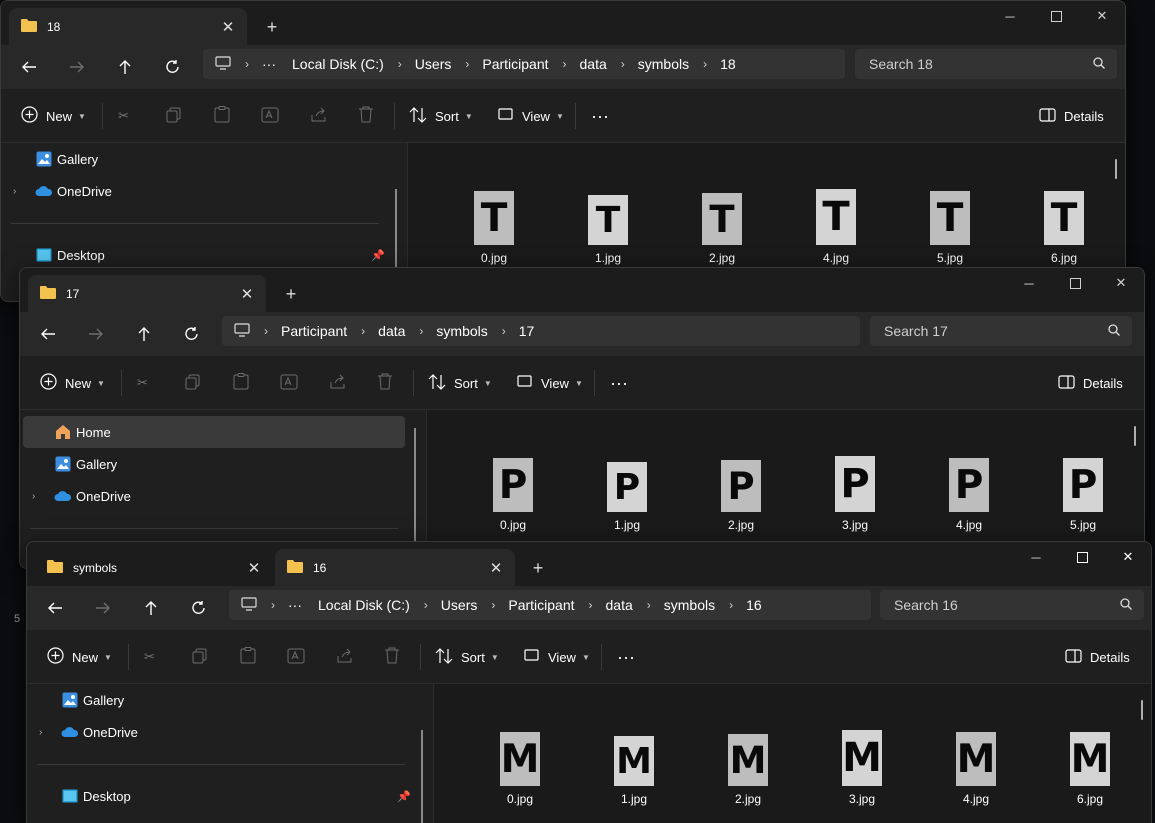 Image resolution: width=1155 pixels, height=823 pixels. Describe the element at coordinates (627, 497) in the screenshot. I see `file-item: P 1.jpg` at that location.